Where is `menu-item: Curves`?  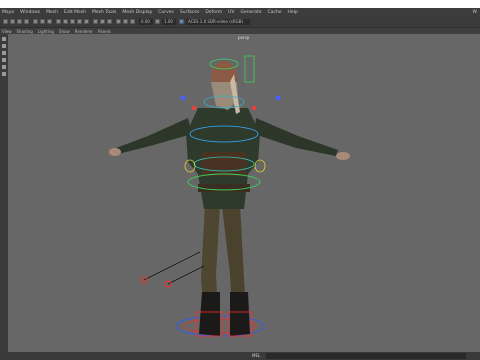
menu-item: Curves is located at coordinates (166, 12).